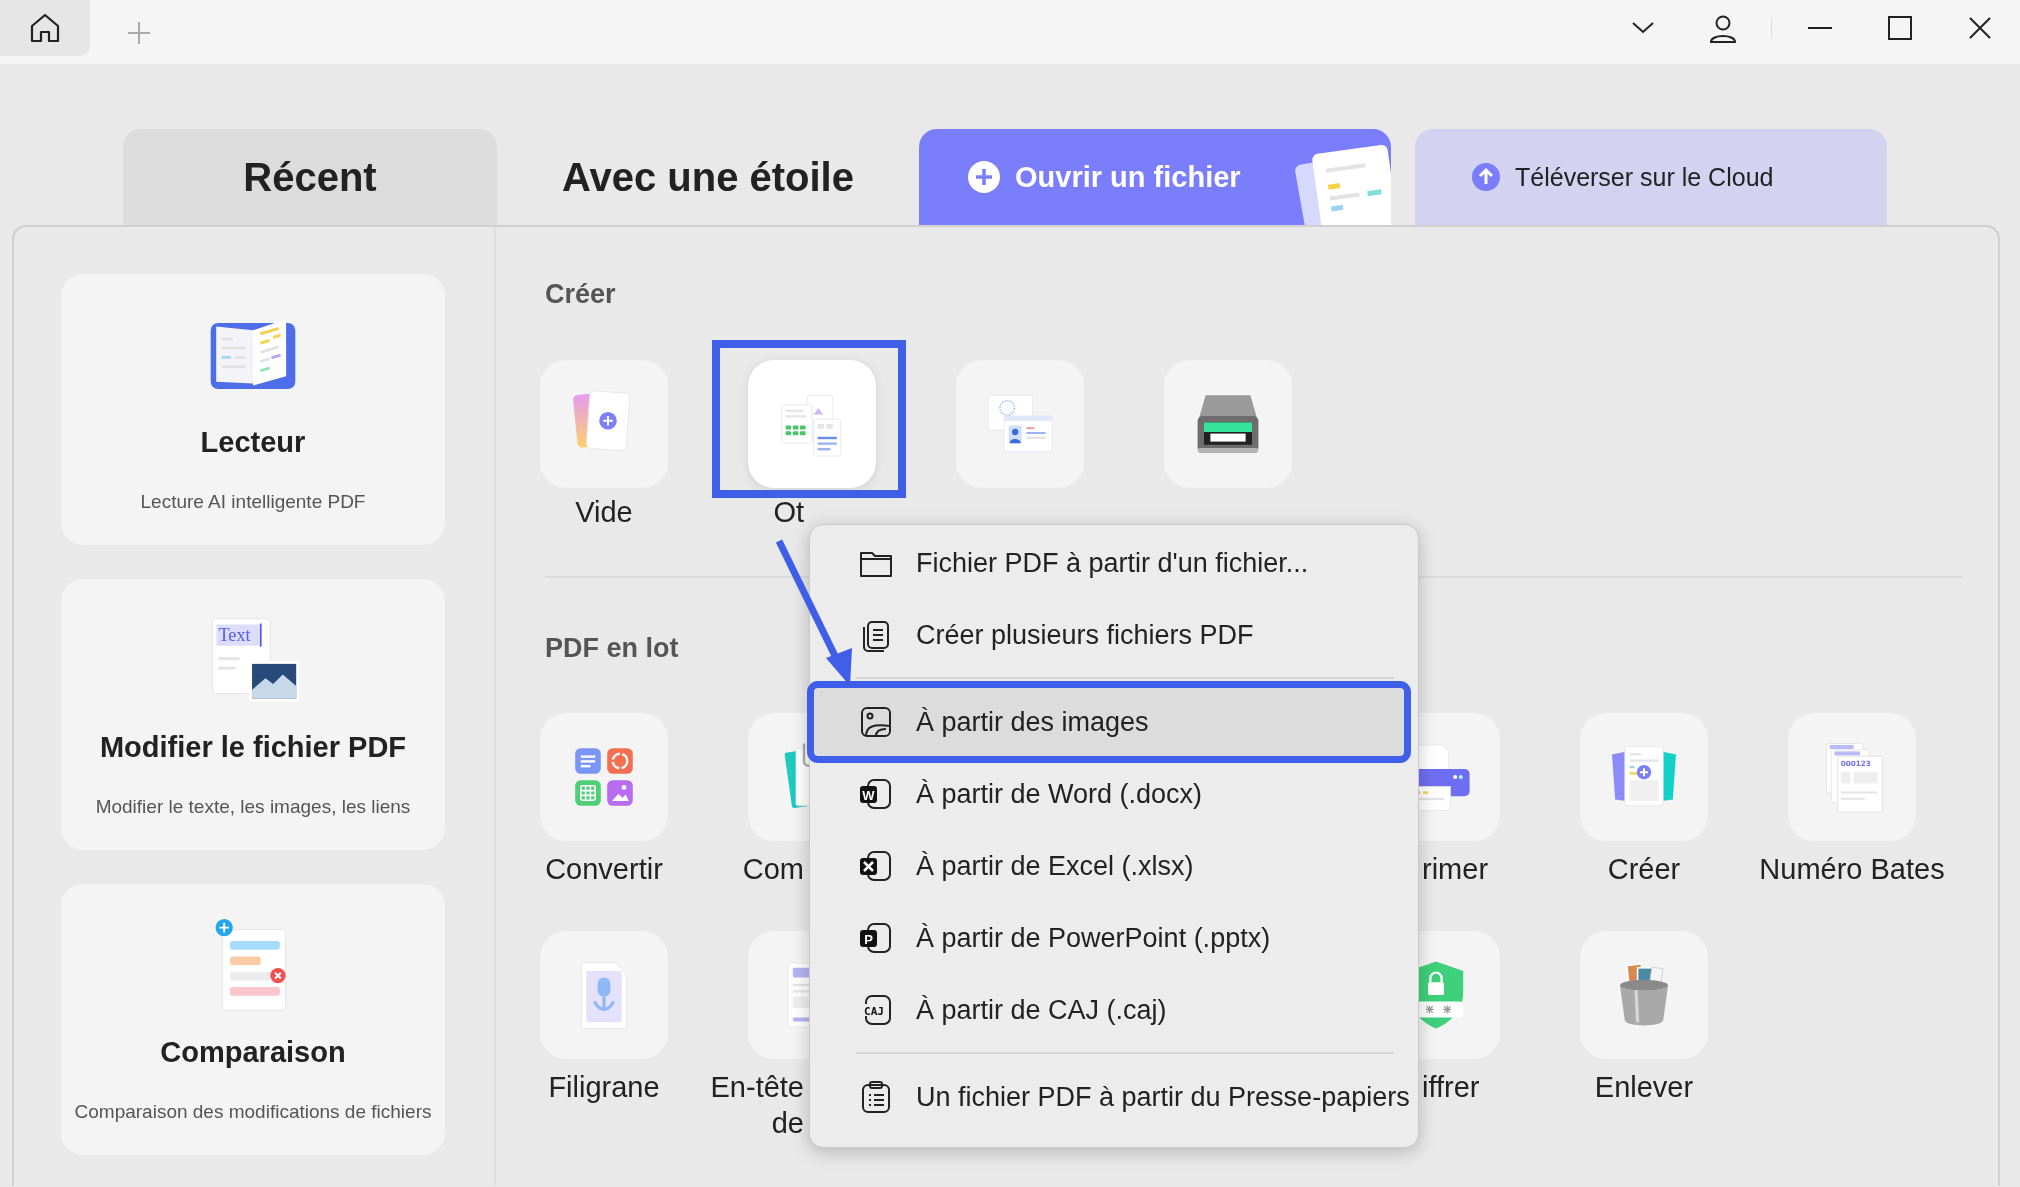 The image size is (2020, 1187). I want to click on tile-label: Vide, so click(604, 512).